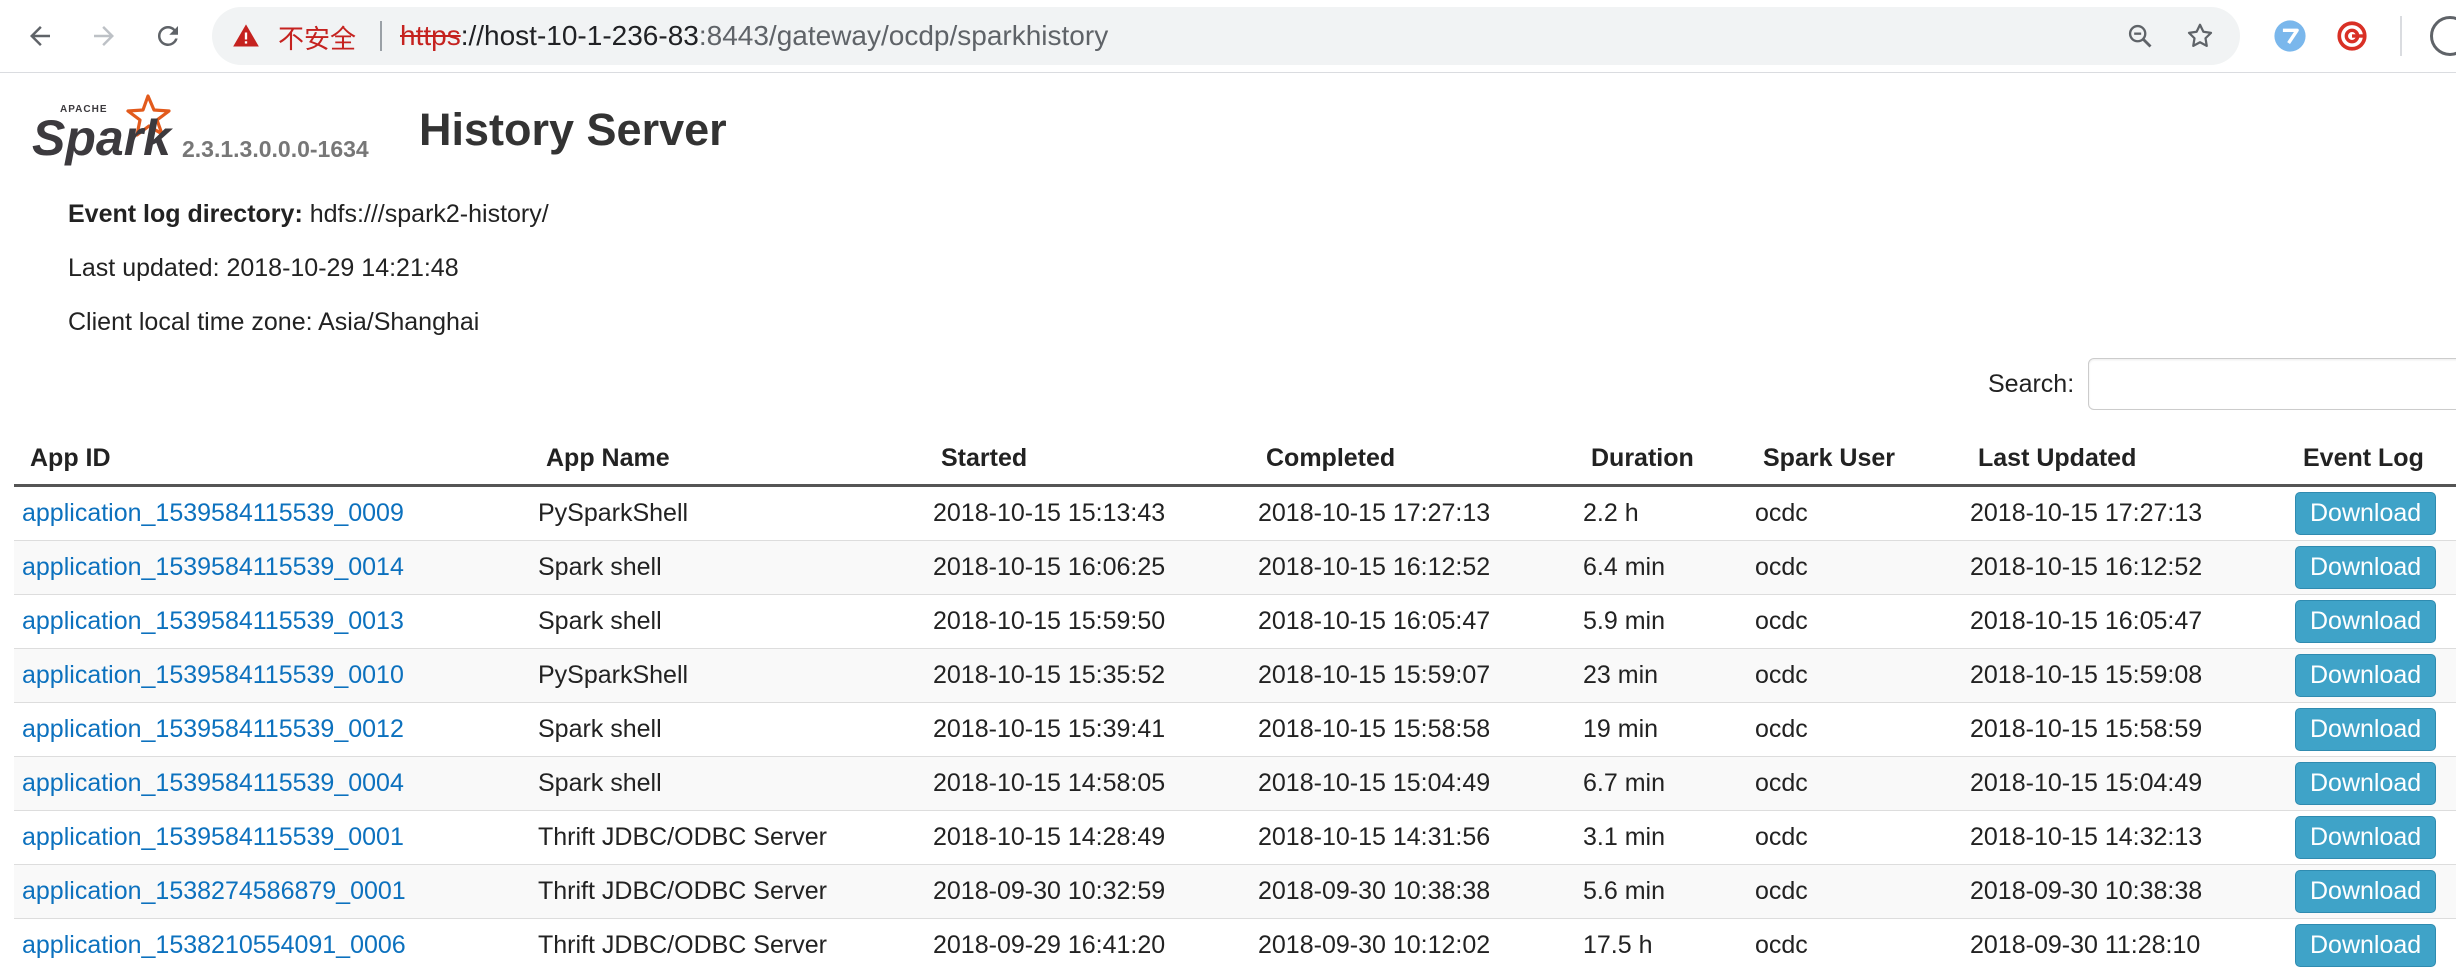  Describe the element at coordinates (2200, 36) in the screenshot. I see `star-icon` at that location.